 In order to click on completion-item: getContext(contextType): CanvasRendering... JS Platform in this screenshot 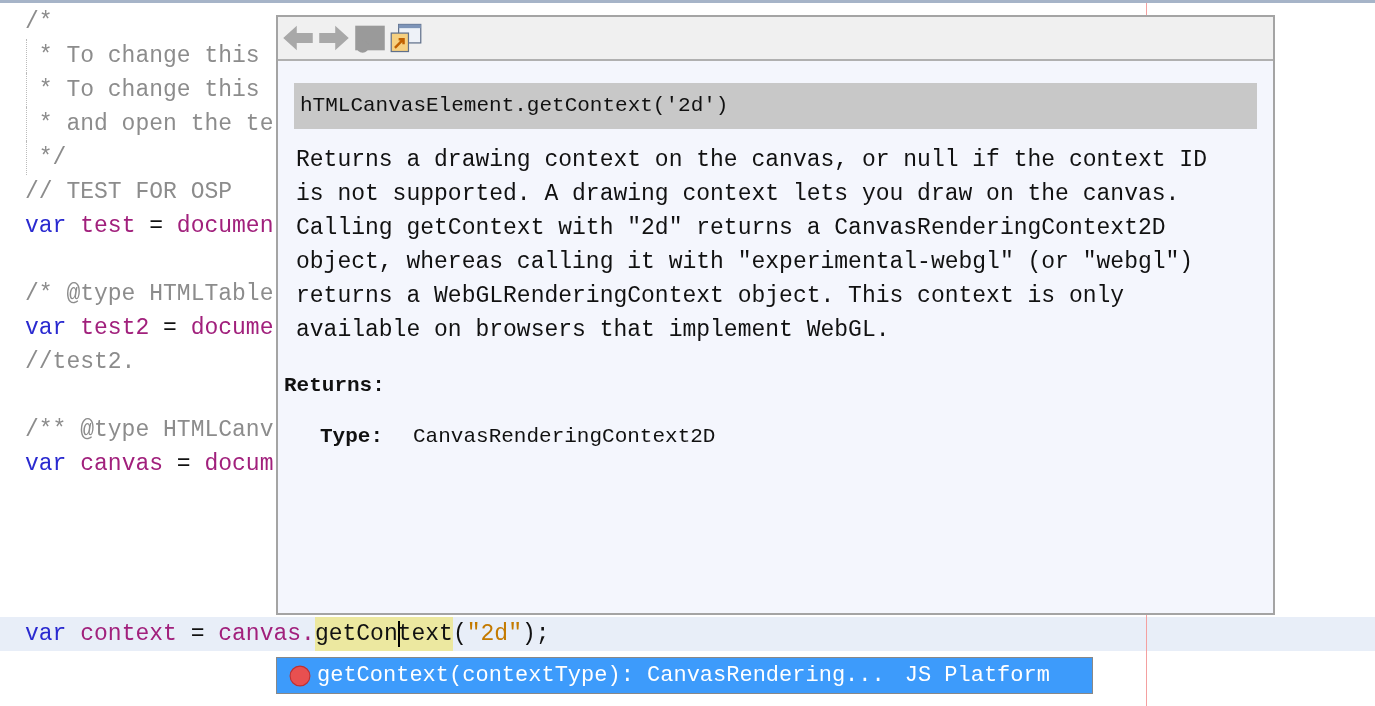, I will do `click(684, 675)`.